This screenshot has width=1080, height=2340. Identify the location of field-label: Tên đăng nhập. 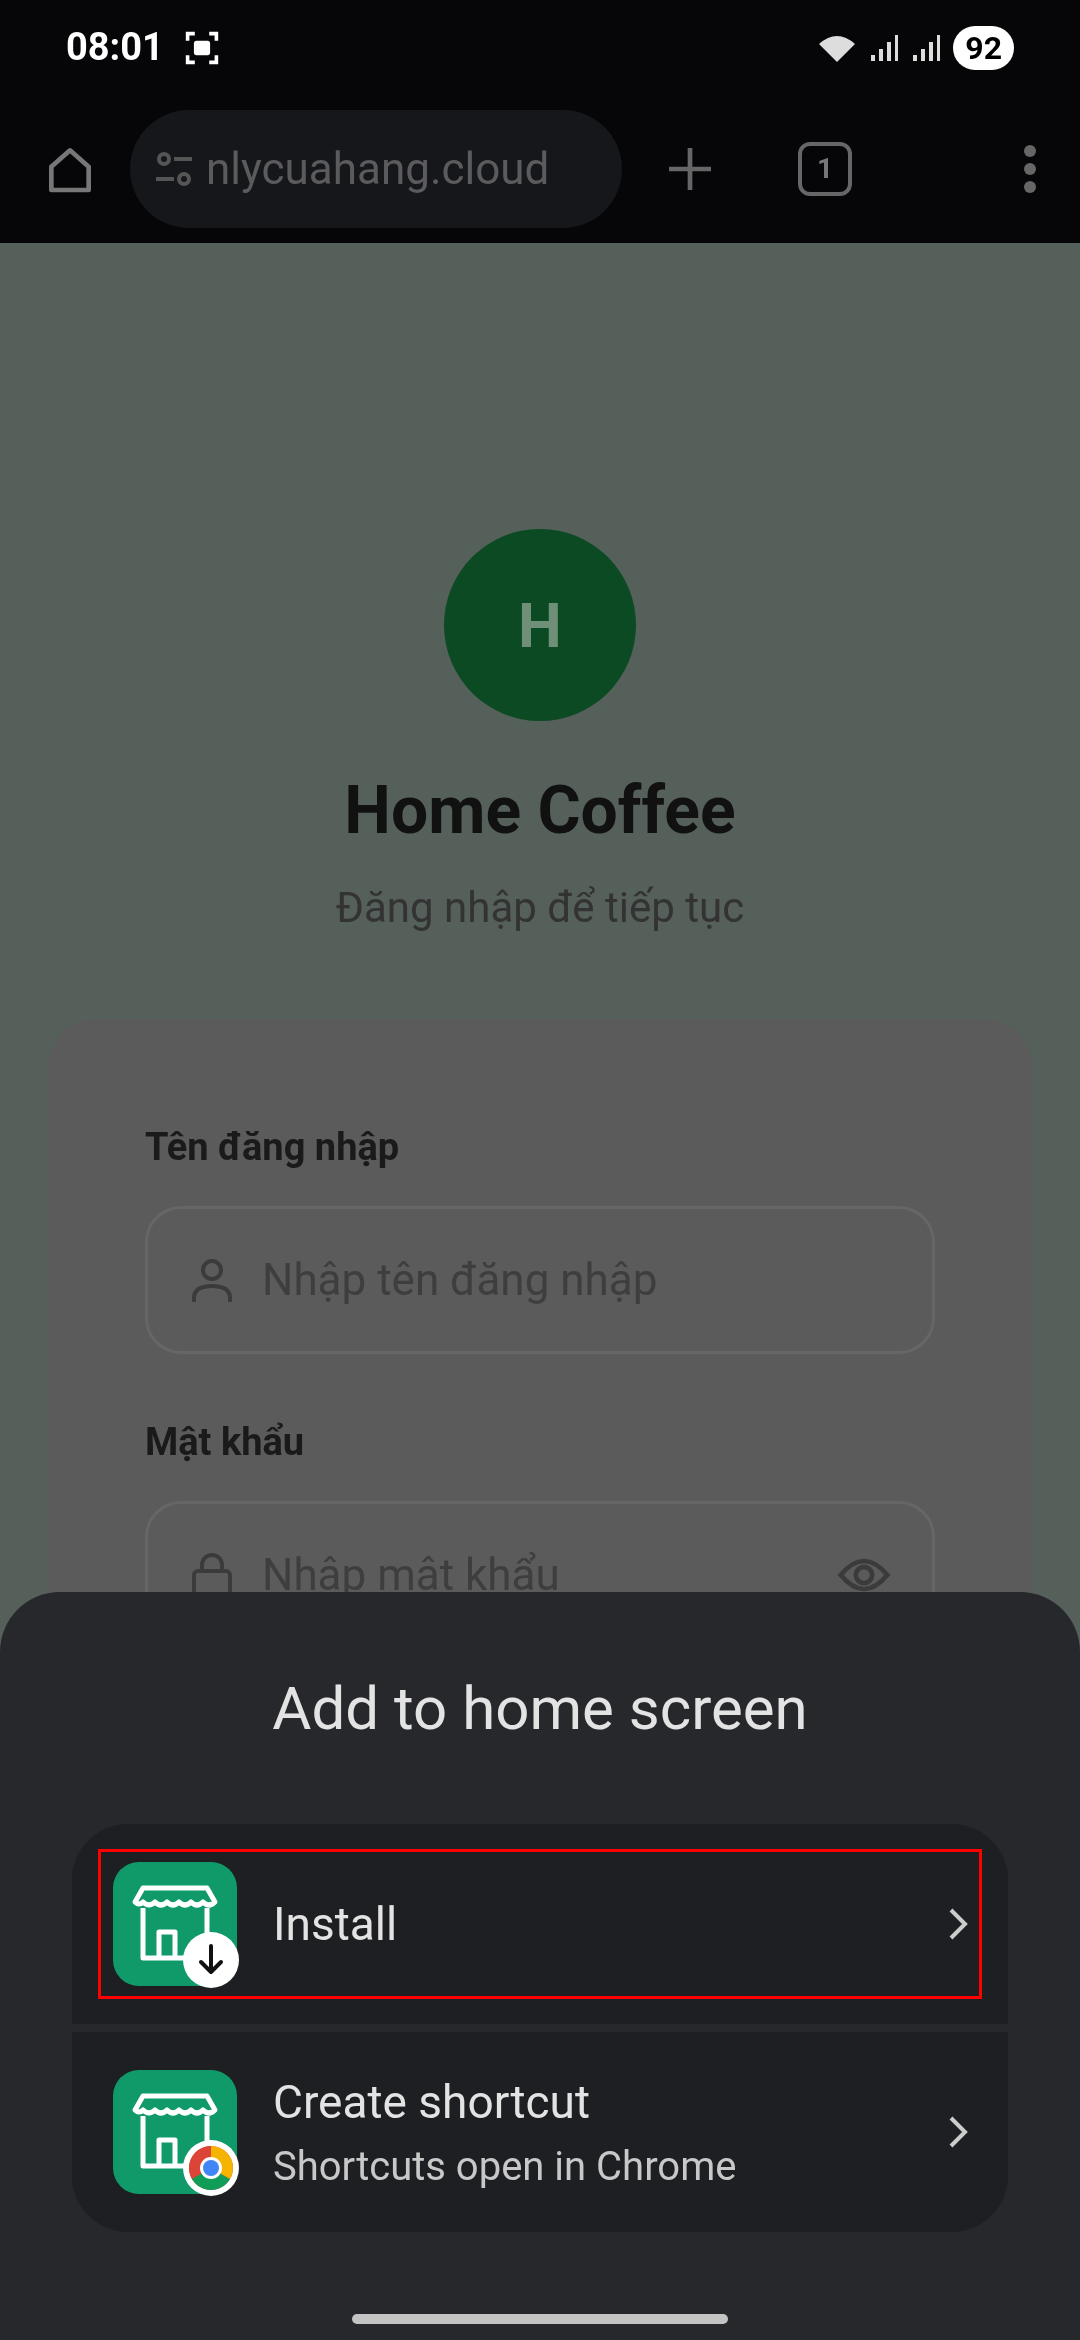
(273, 1147).